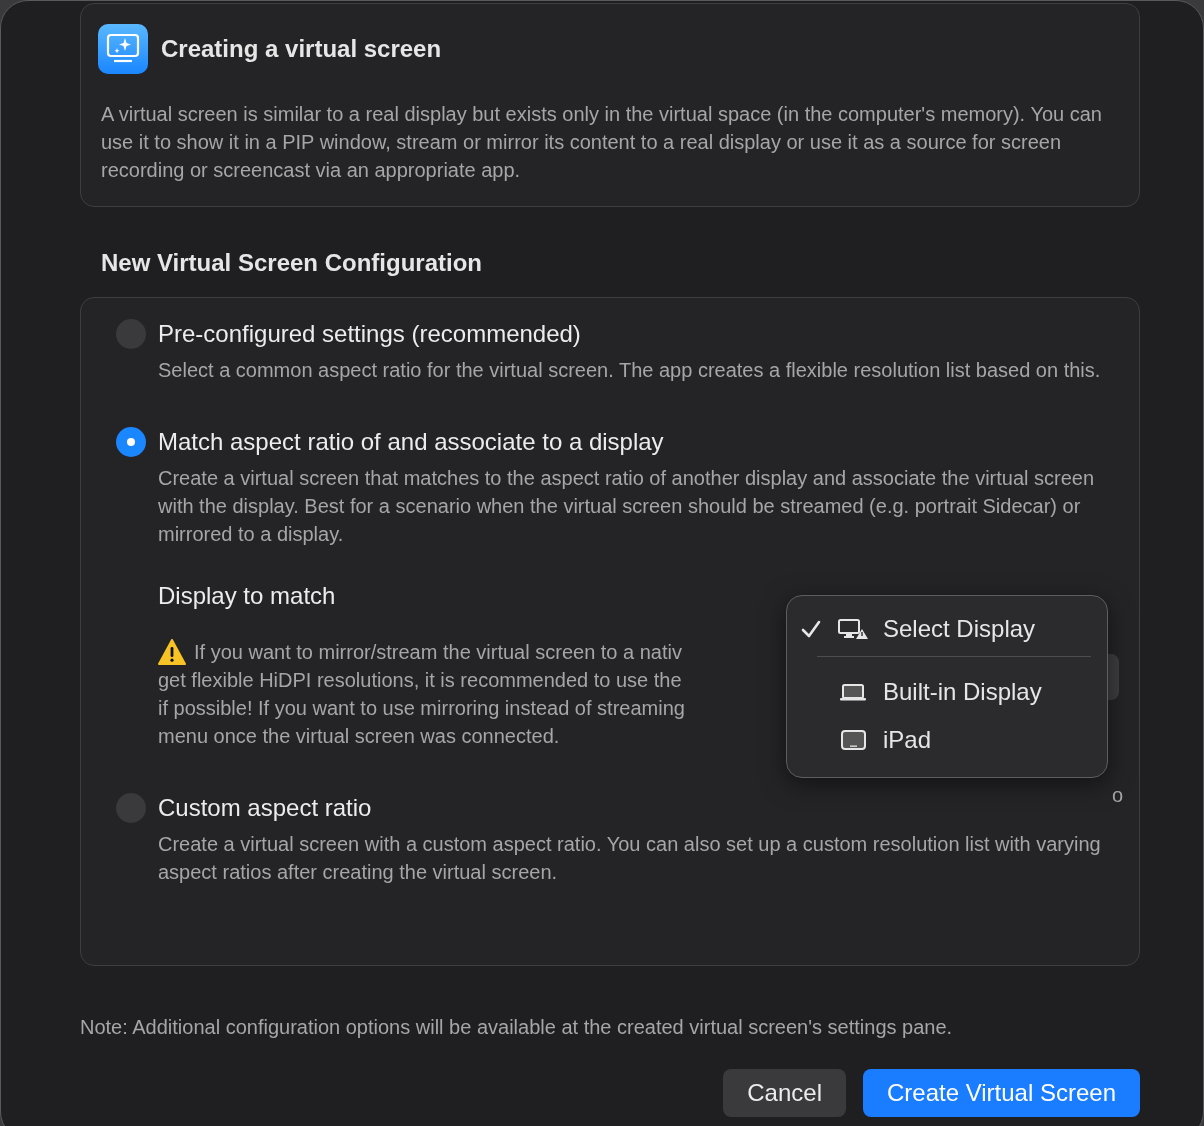  Describe the element at coordinates (301, 49) in the screenshot. I see `card-title: Creating a virtual screen` at that location.